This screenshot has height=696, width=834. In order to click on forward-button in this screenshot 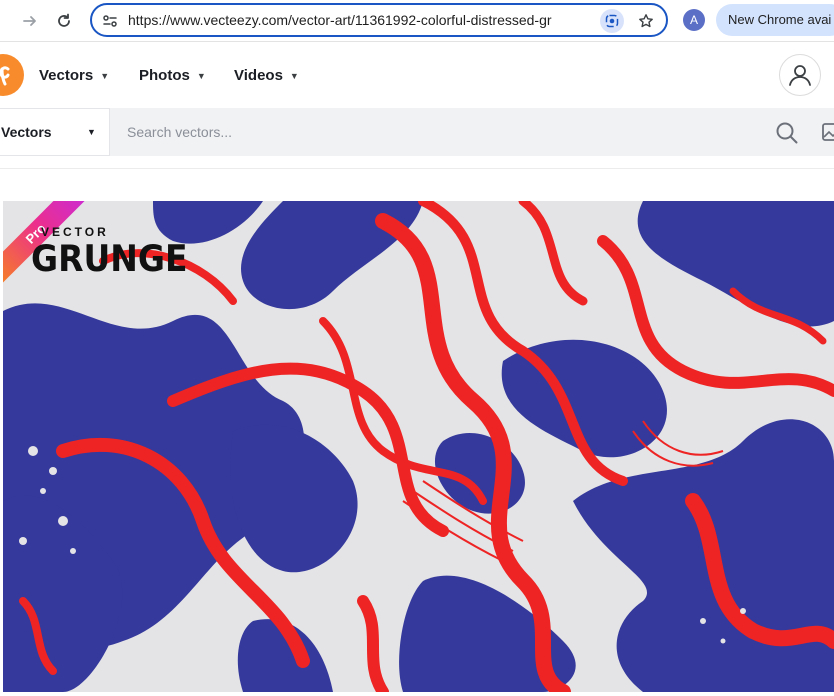, I will do `click(30, 21)`.